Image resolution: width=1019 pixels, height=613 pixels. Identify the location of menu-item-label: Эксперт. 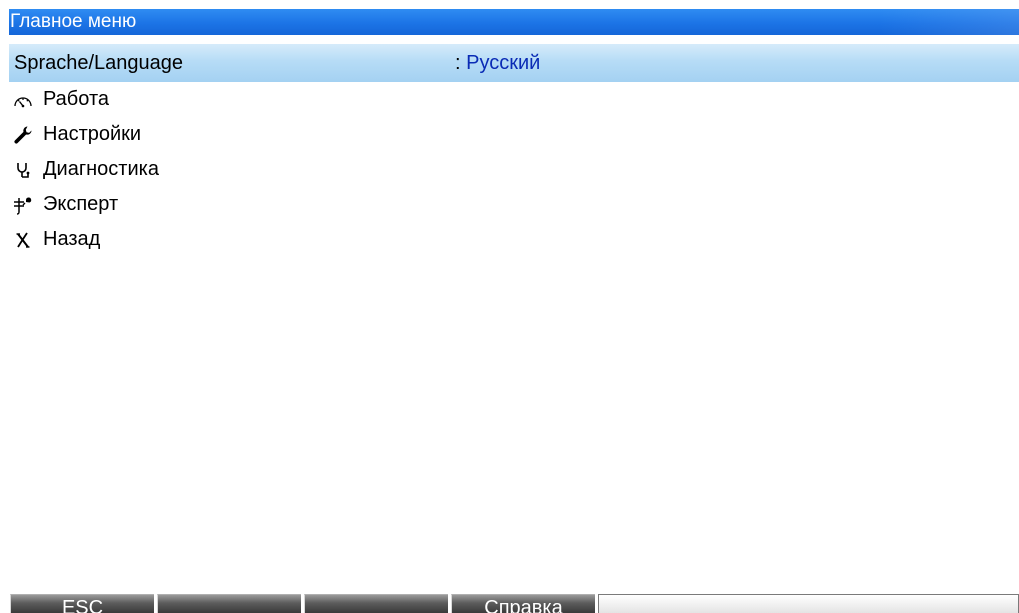
(81, 204).